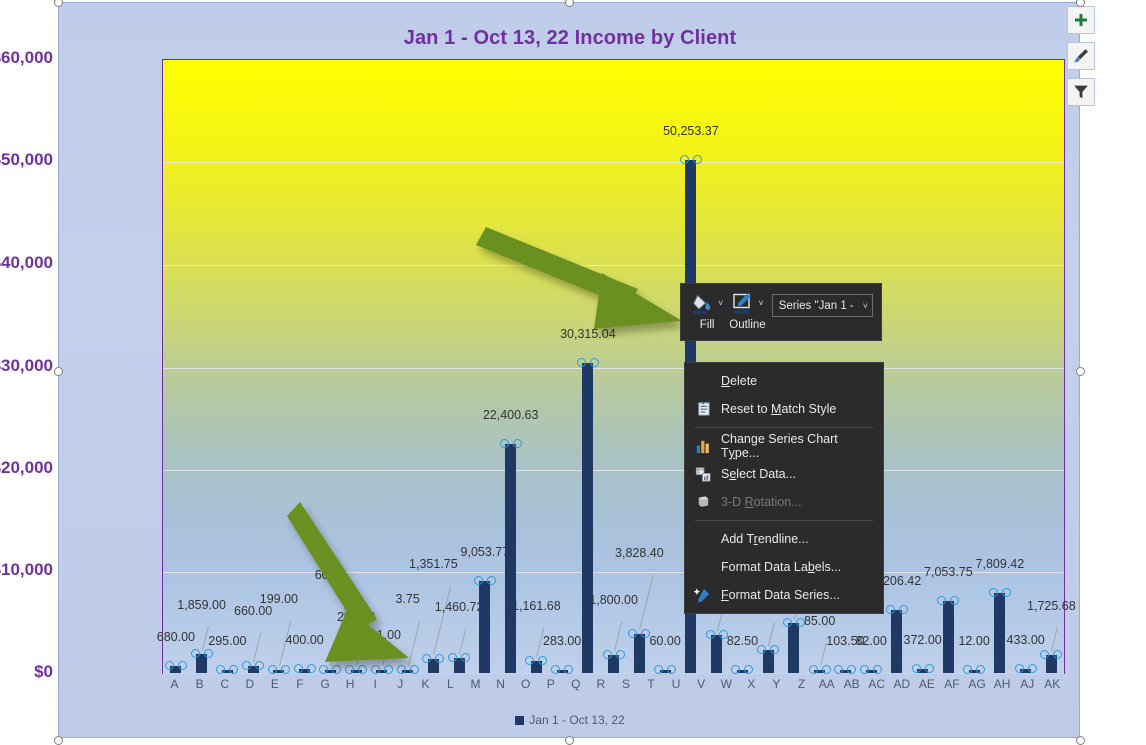 This screenshot has width=1146, height=745. I want to click on data-point: 680.00, so click(176, 366).